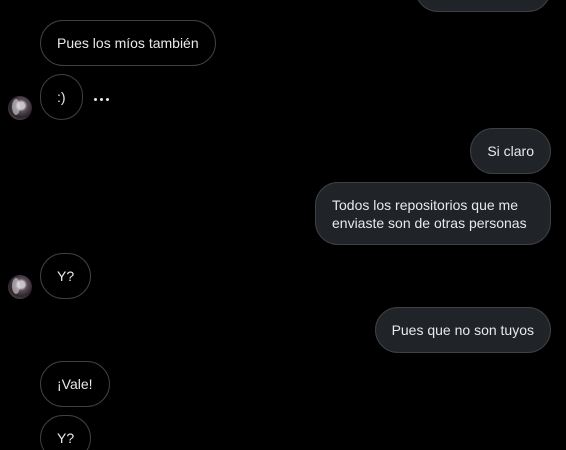 The width and height of the screenshot is (566, 450). Describe the element at coordinates (101, 99) in the screenshot. I see `typing-indicator-icon` at that location.